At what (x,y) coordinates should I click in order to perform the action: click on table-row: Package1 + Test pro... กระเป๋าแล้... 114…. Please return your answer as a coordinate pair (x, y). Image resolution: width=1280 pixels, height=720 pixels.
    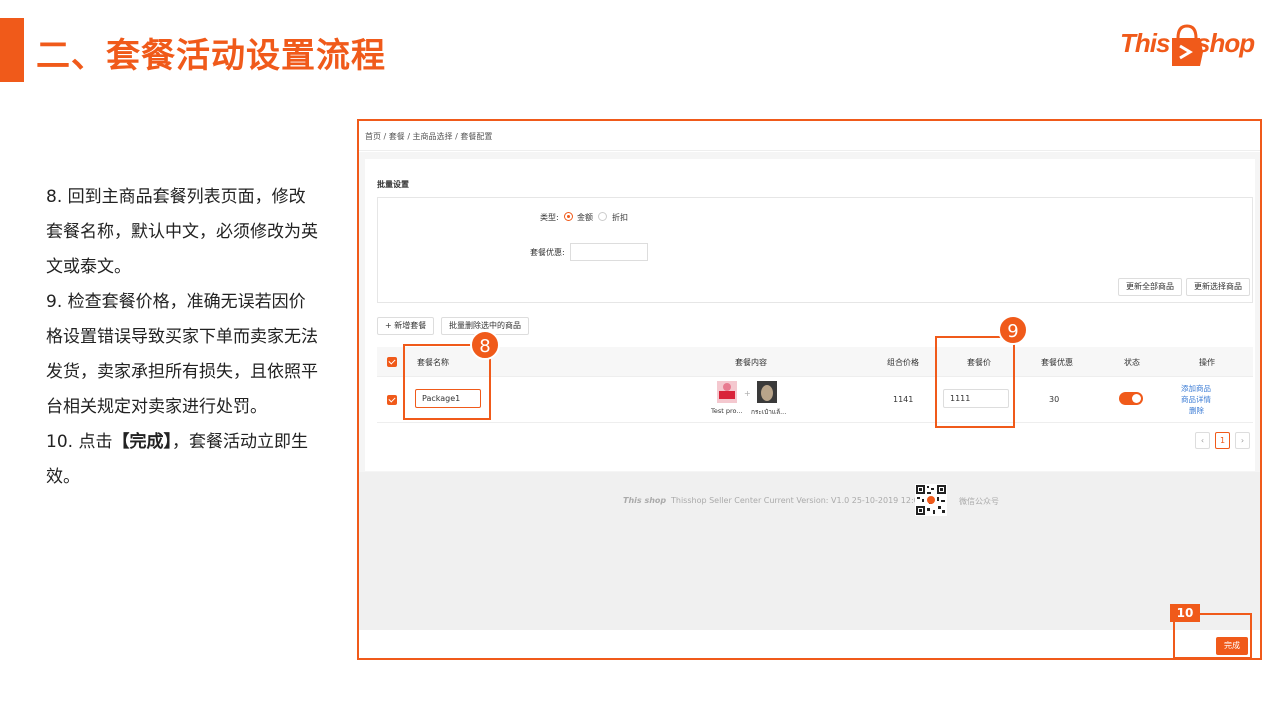
    Looking at the image, I should click on (815, 400).